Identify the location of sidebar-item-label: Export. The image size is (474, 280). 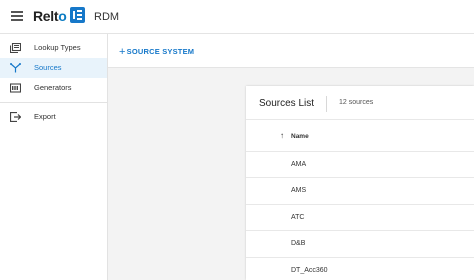
(45, 116).